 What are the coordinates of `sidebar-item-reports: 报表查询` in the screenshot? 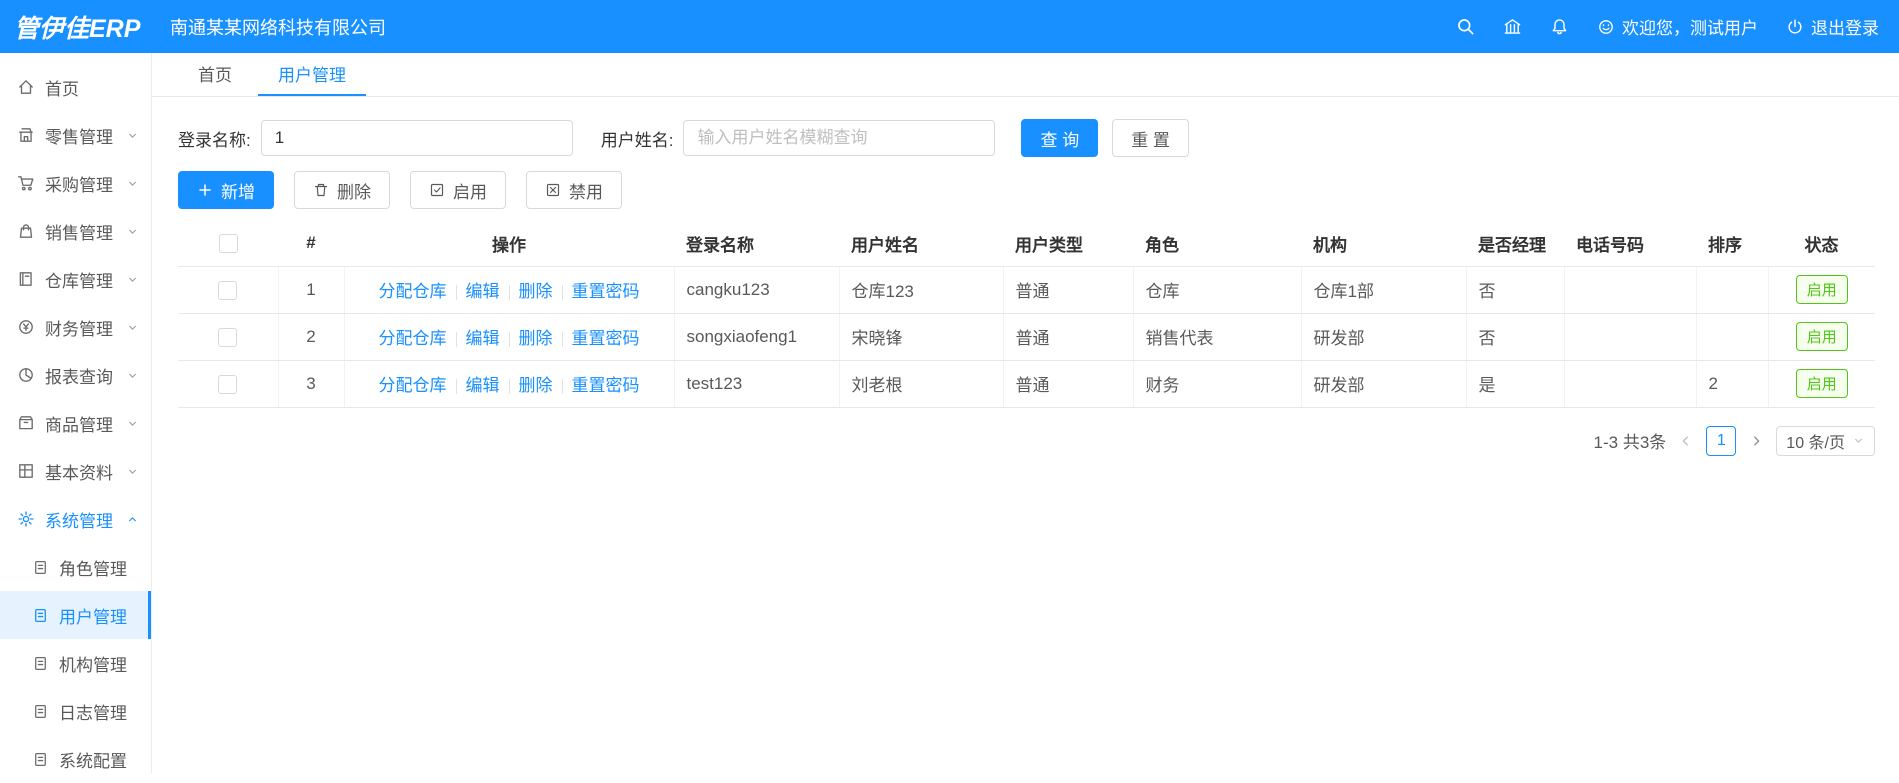 It's located at (75, 375).